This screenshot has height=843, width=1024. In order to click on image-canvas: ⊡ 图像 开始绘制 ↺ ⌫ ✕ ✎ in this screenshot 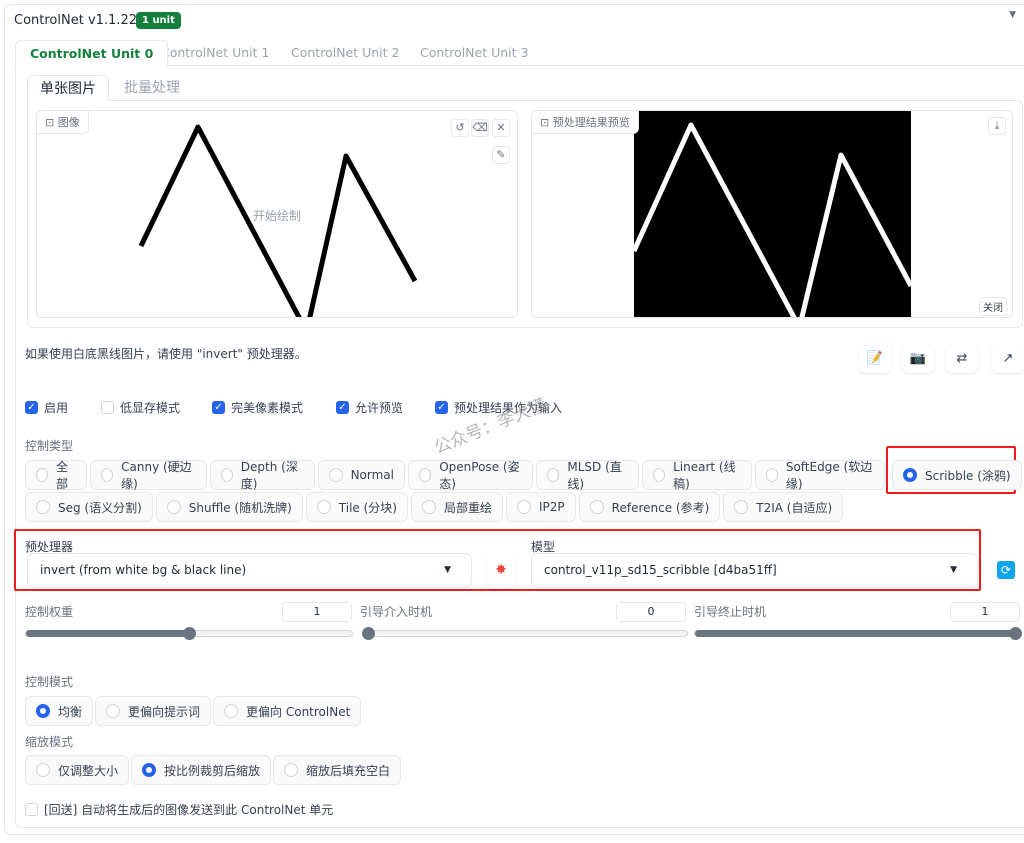, I will do `click(277, 214)`.